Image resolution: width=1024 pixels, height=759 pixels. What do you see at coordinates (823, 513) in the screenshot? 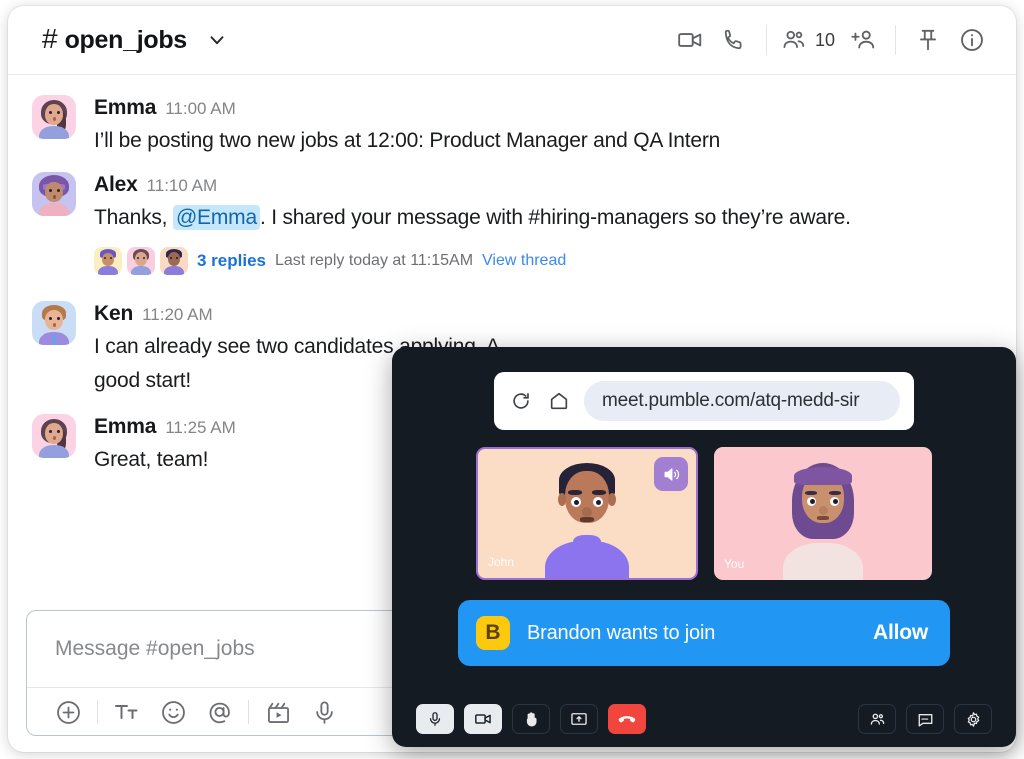
I see `participant-tile-you: You` at bounding box center [823, 513].